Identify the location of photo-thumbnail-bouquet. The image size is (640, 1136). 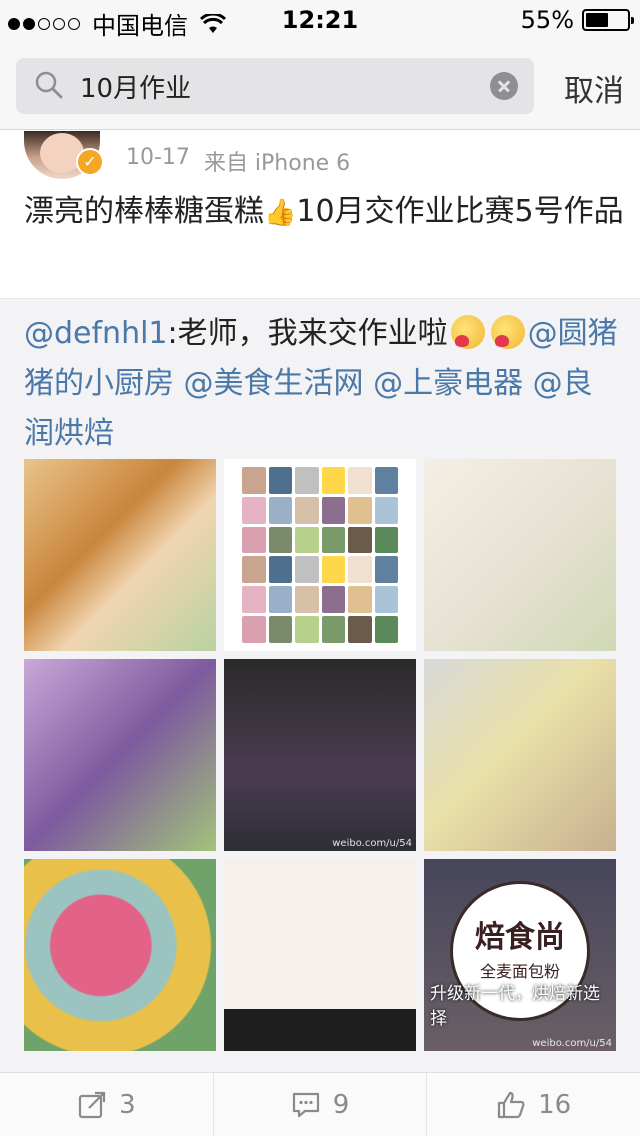
(120, 755).